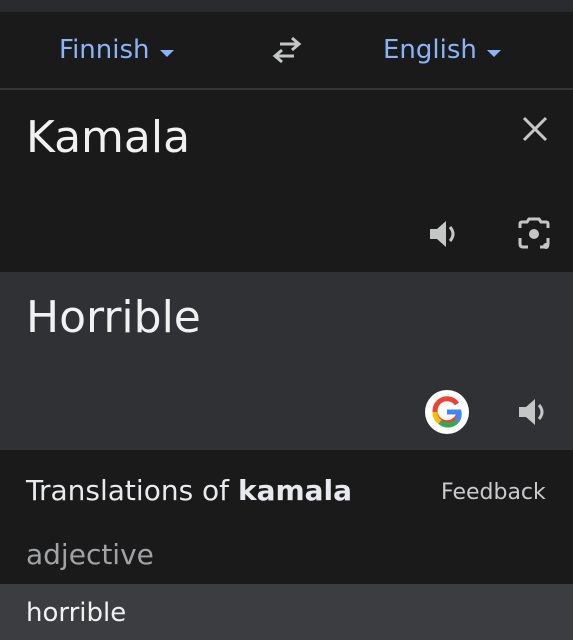 The image size is (573, 640). I want to click on swap-arrows-icon, so click(287, 50).